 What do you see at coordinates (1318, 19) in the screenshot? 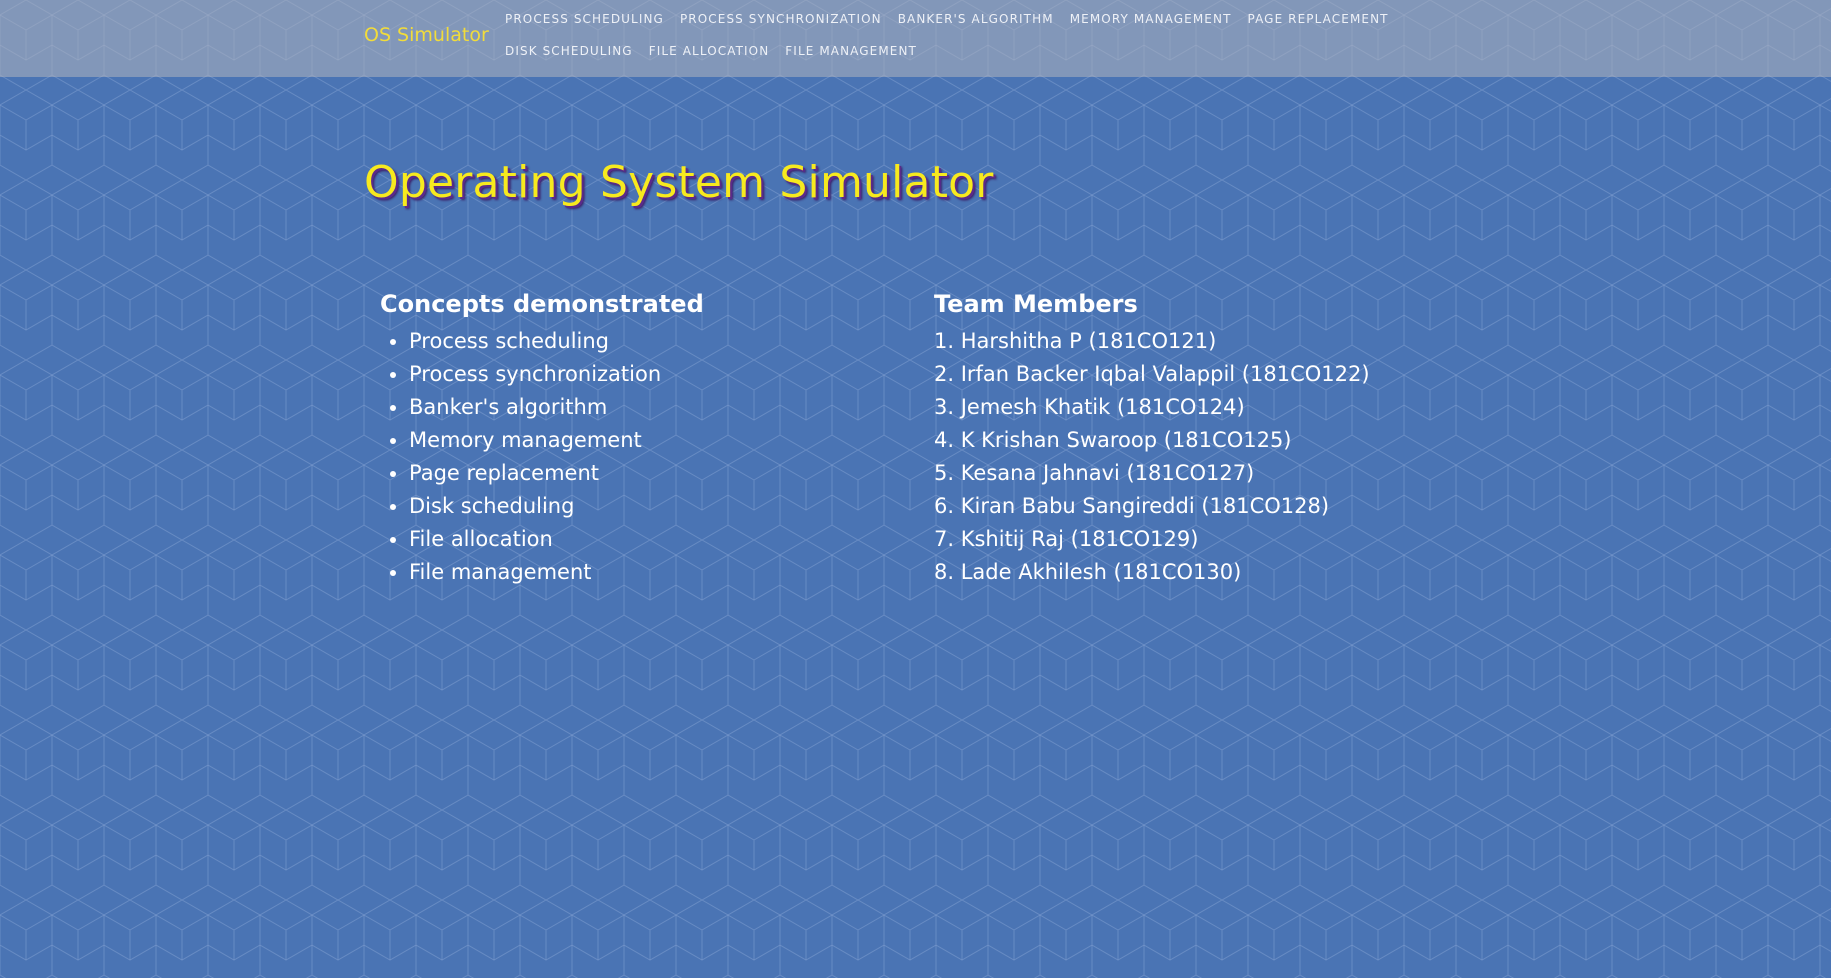
I see `nav-link-page-replacement: Page Replacement` at bounding box center [1318, 19].